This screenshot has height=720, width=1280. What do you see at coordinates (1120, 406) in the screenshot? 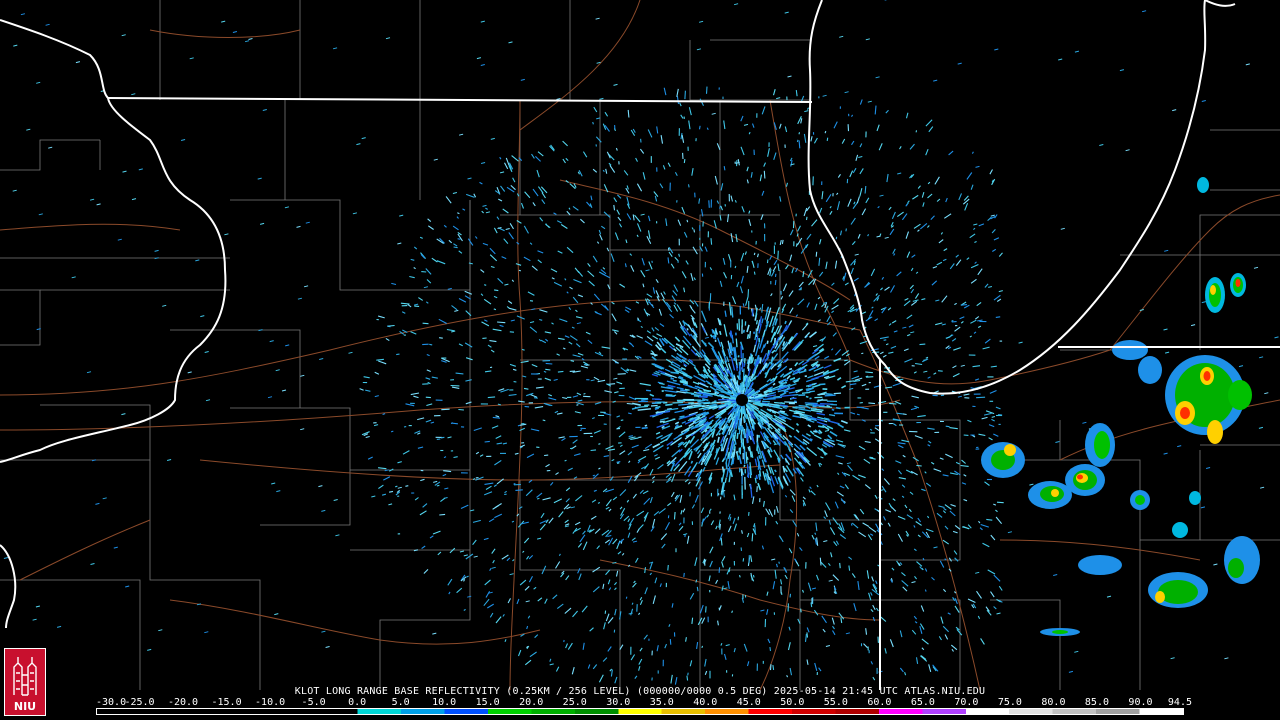
I see `storm-cells` at bounding box center [1120, 406].